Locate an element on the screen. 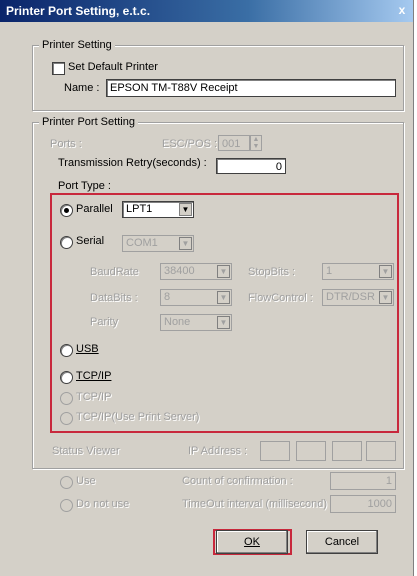 This screenshot has width=417, height=576. flowcontrol-select: DTR/DSR ▼ is located at coordinates (358, 297).